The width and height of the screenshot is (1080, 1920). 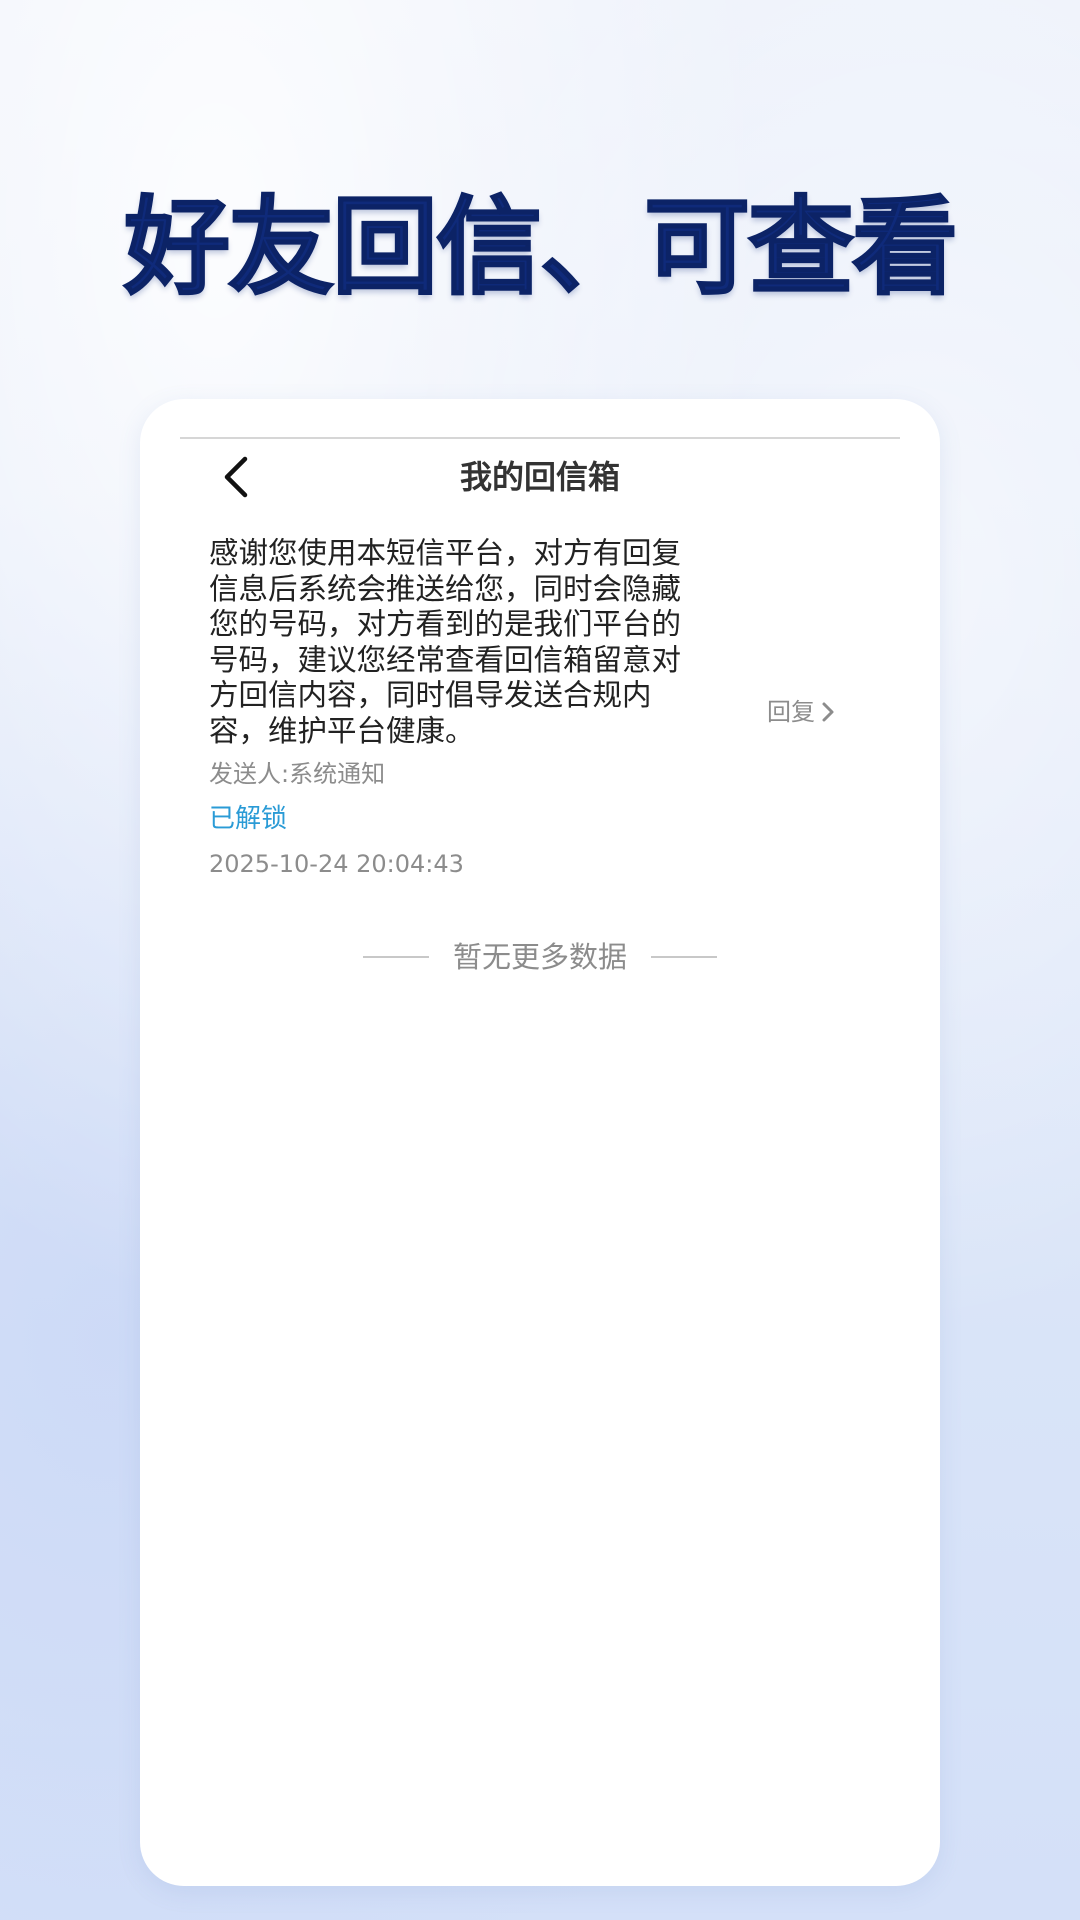 I want to click on page-title: 我的回信箱, so click(x=539, y=477).